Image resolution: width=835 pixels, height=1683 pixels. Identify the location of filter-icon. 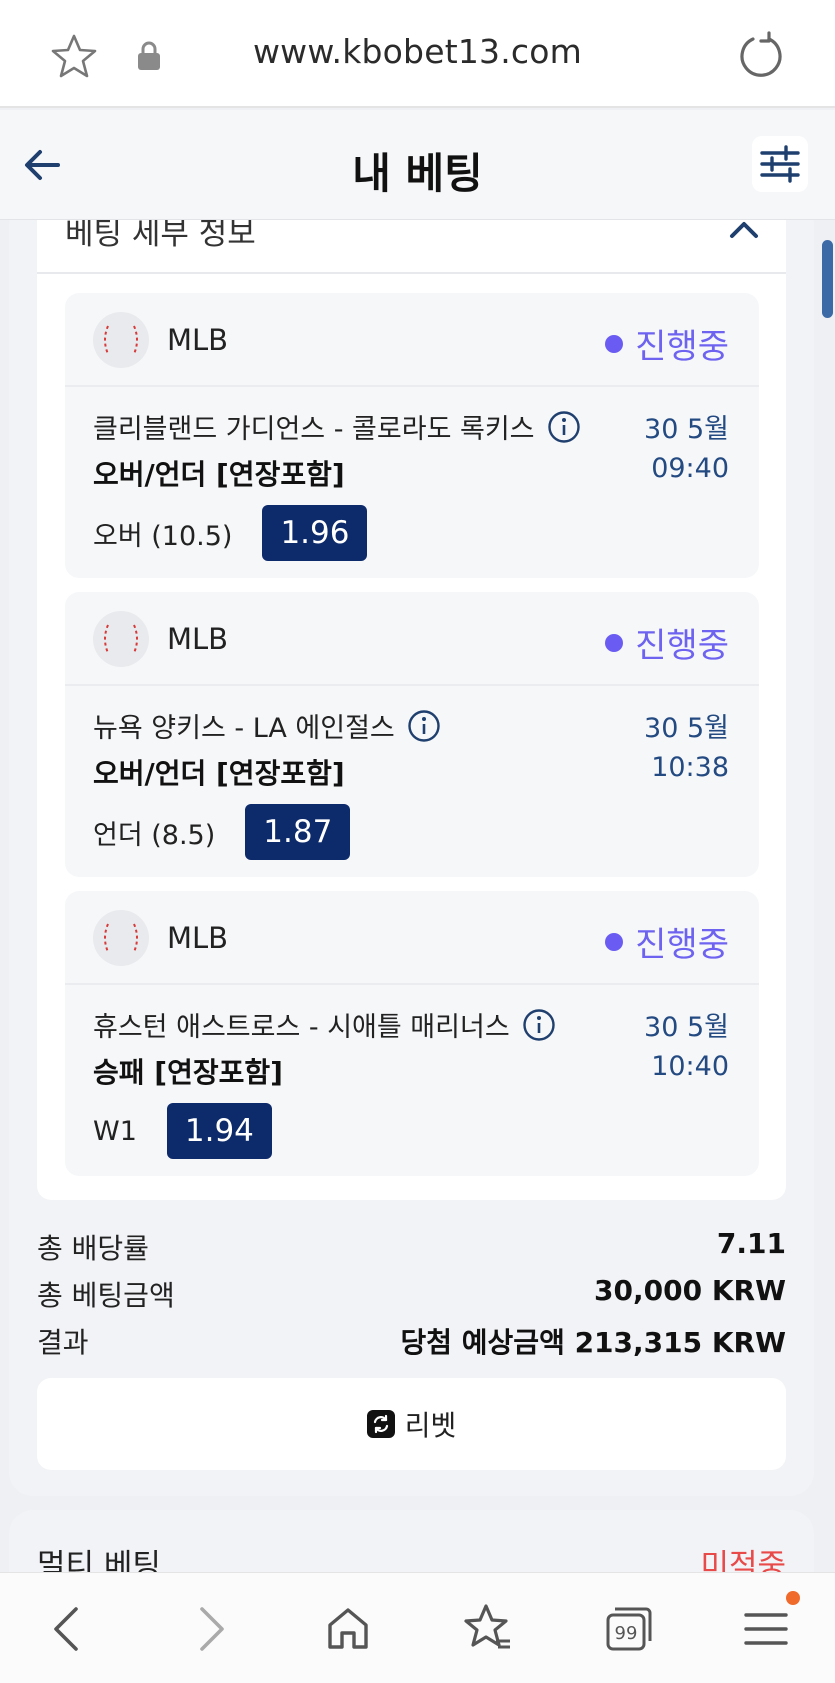
(780, 164).